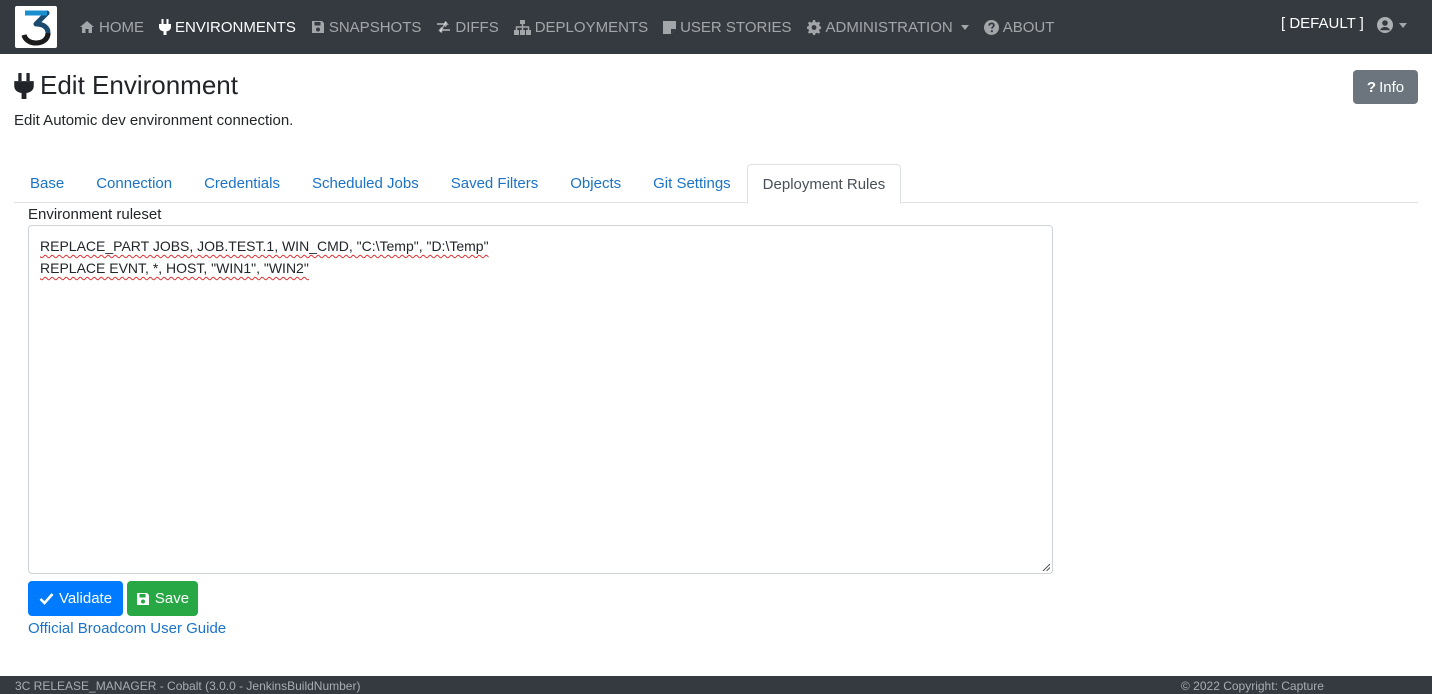  What do you see at coordinates (154, 120) in the screenshot?
I see `page-subtitle: Edit Automic dev environment connection.` at bounding box center [154, 120].